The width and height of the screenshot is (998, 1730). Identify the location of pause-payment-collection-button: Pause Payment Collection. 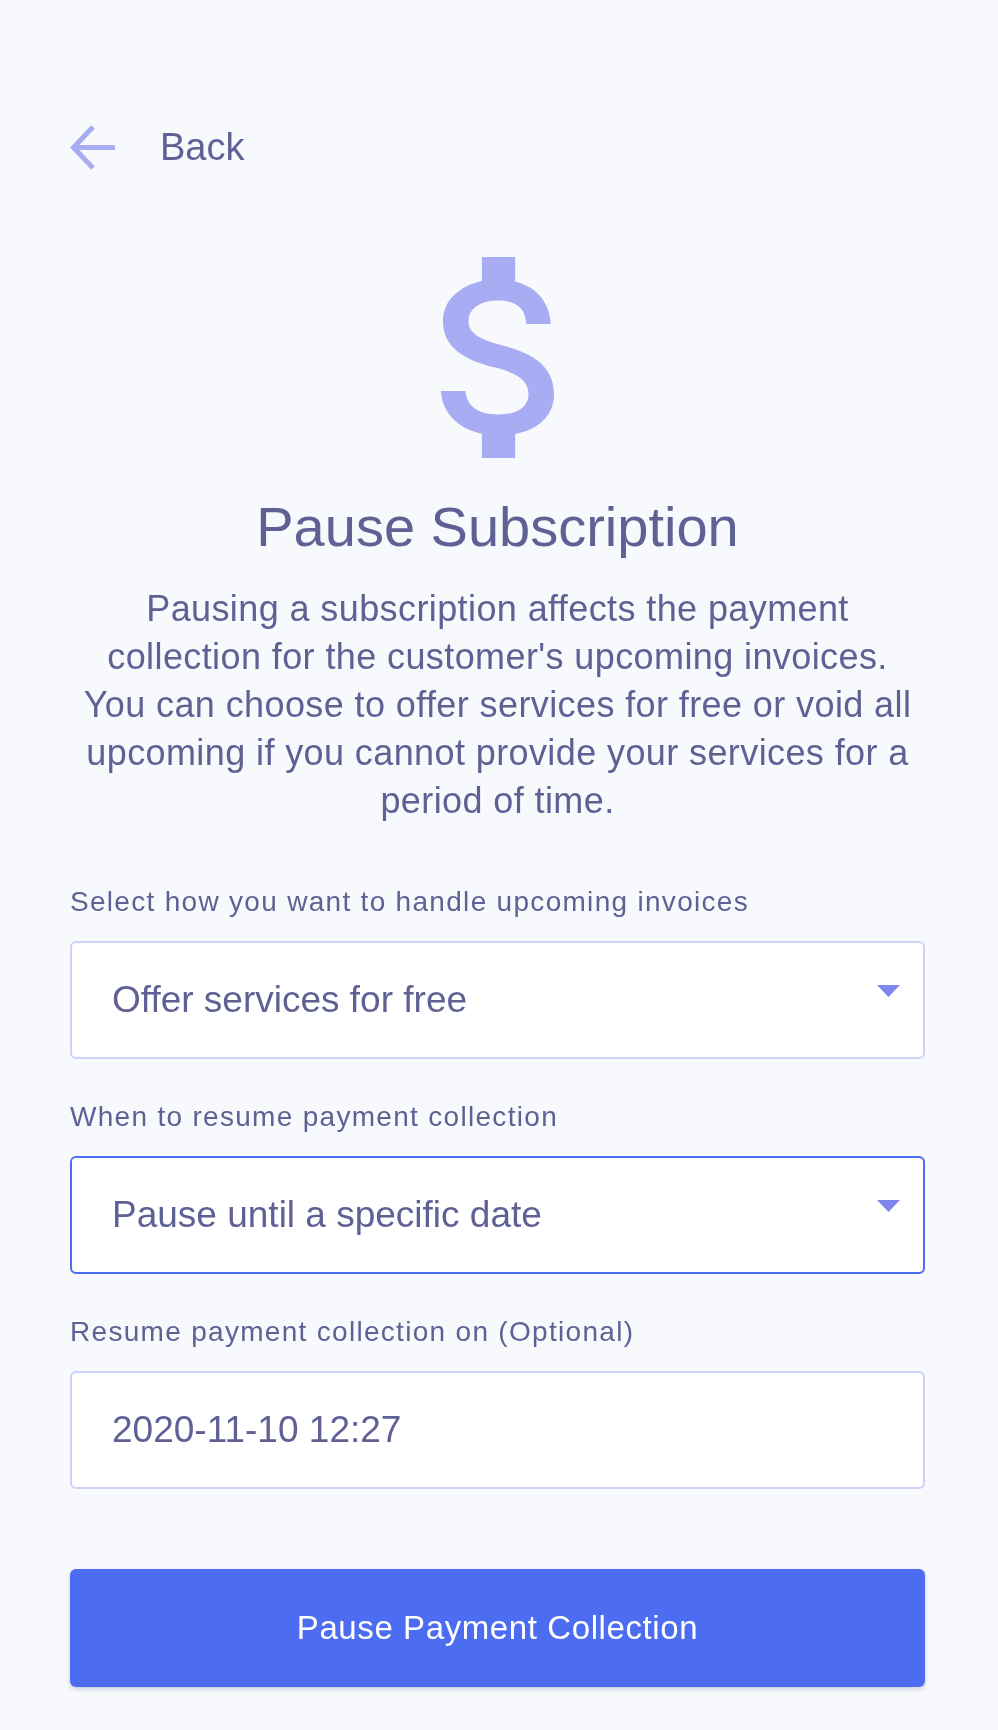
(497, 1628).